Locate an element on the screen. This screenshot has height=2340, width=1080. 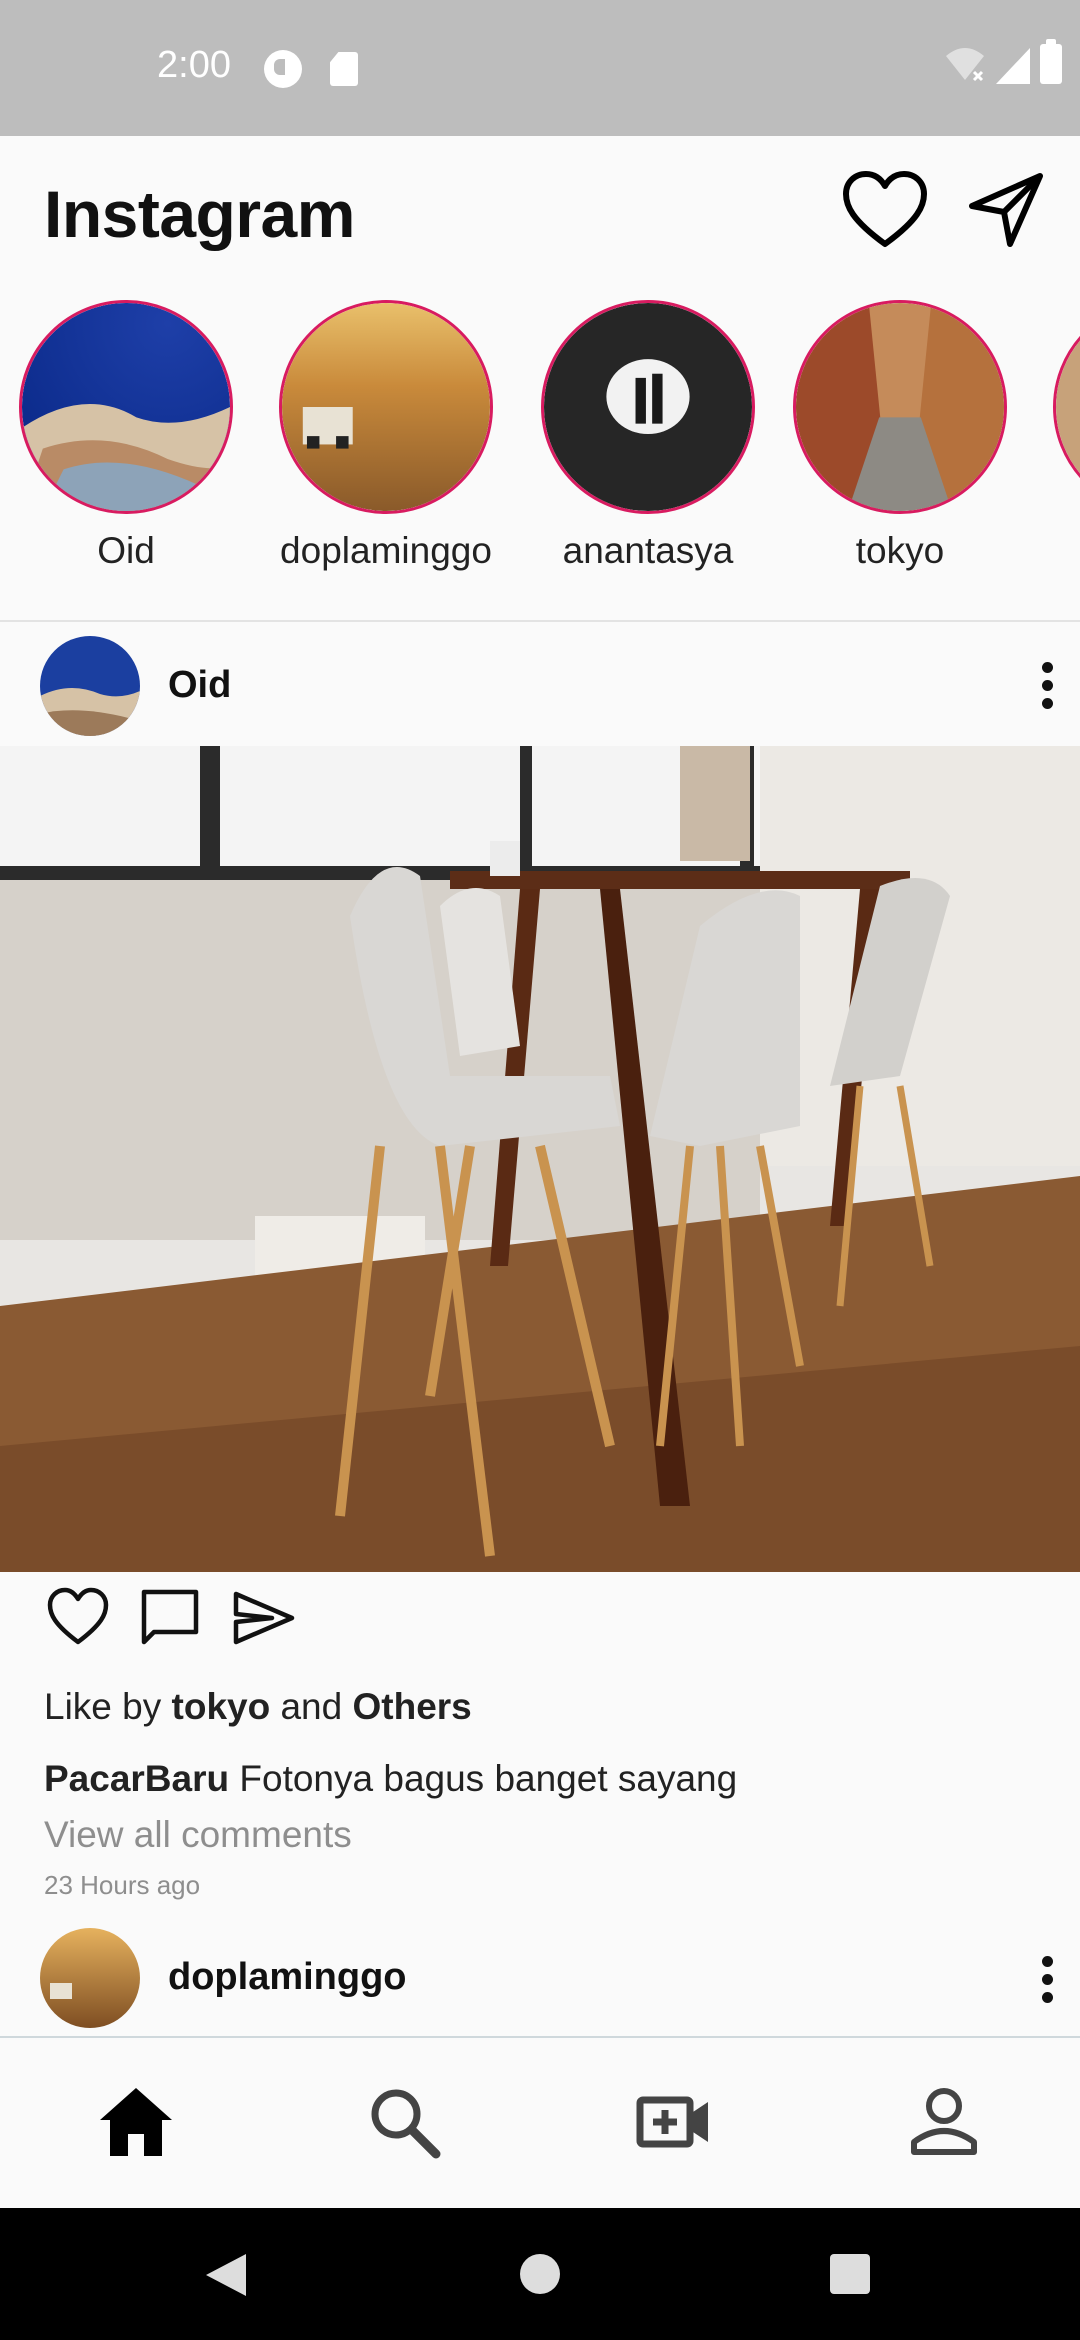
comment-icon is located at coordinates (170, 1618).